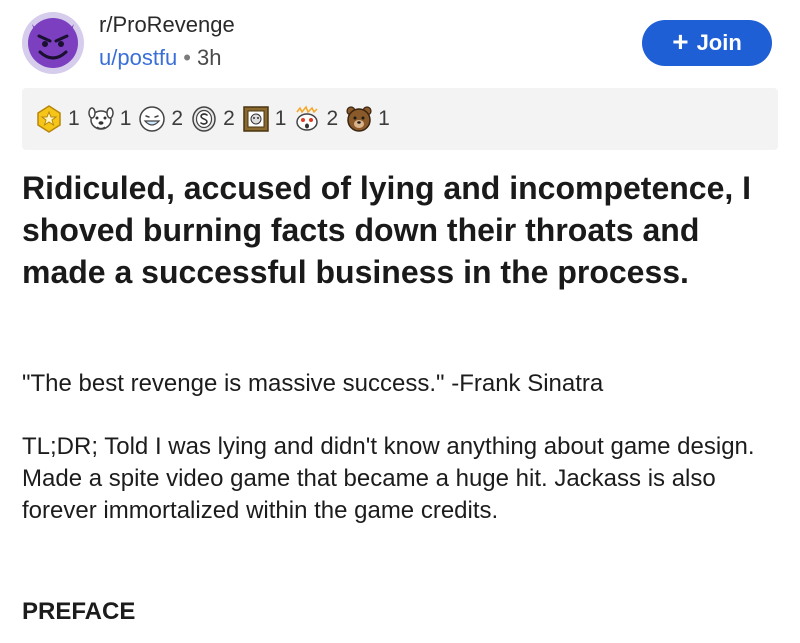  I want to click on post-header: r/ProRevenge u/postfu • 3h + Join, so click(400, 43).